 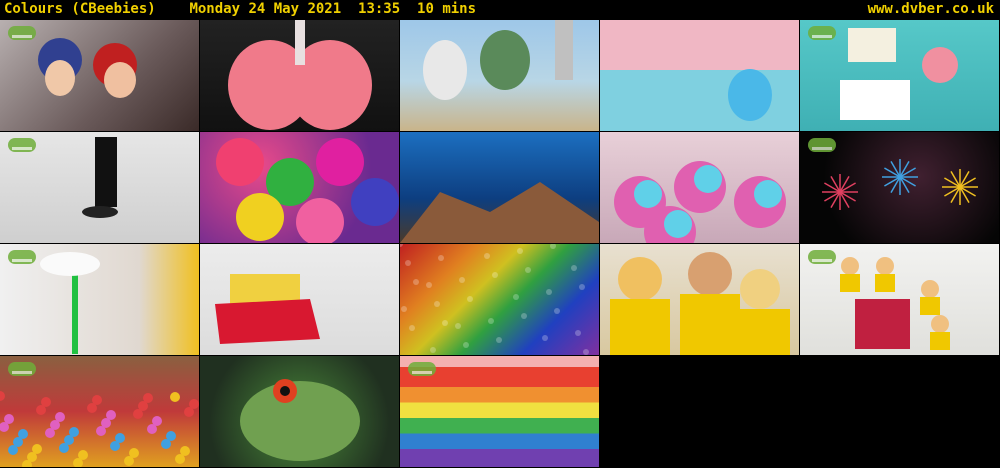 I want to click on thumb-gumballs, so click(x=299, y=187).